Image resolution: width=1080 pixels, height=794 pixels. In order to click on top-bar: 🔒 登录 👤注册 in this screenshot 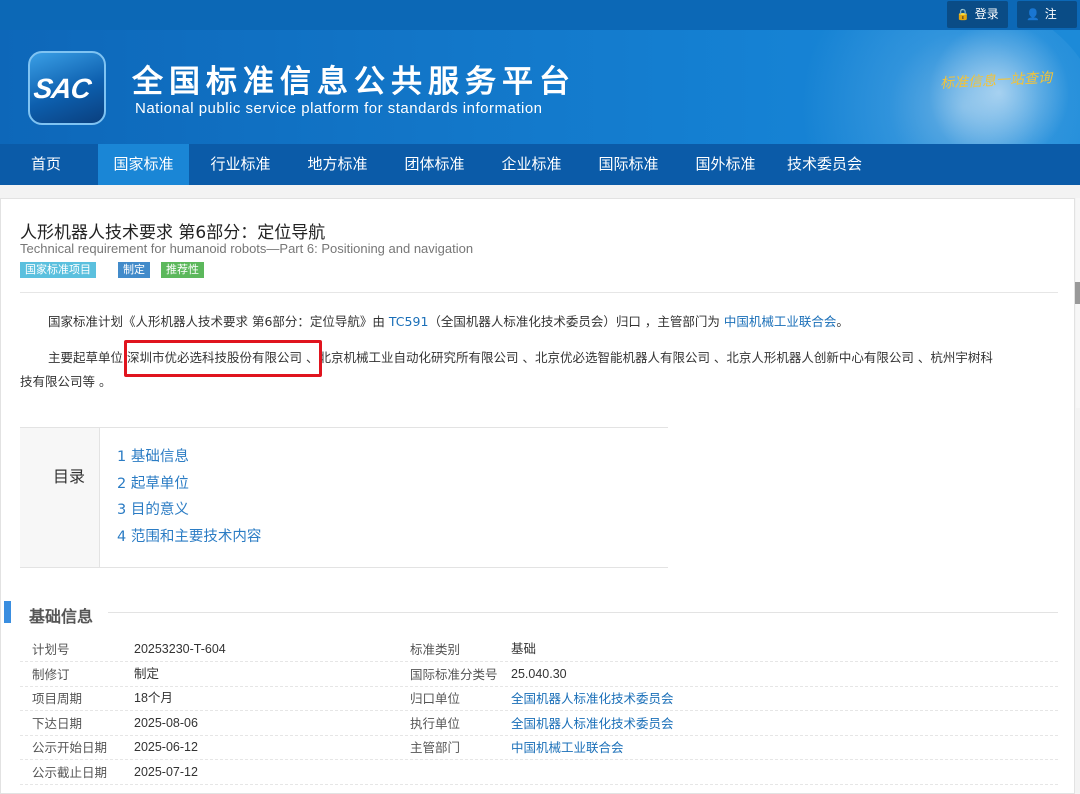, I will do `click(540, 24)`.